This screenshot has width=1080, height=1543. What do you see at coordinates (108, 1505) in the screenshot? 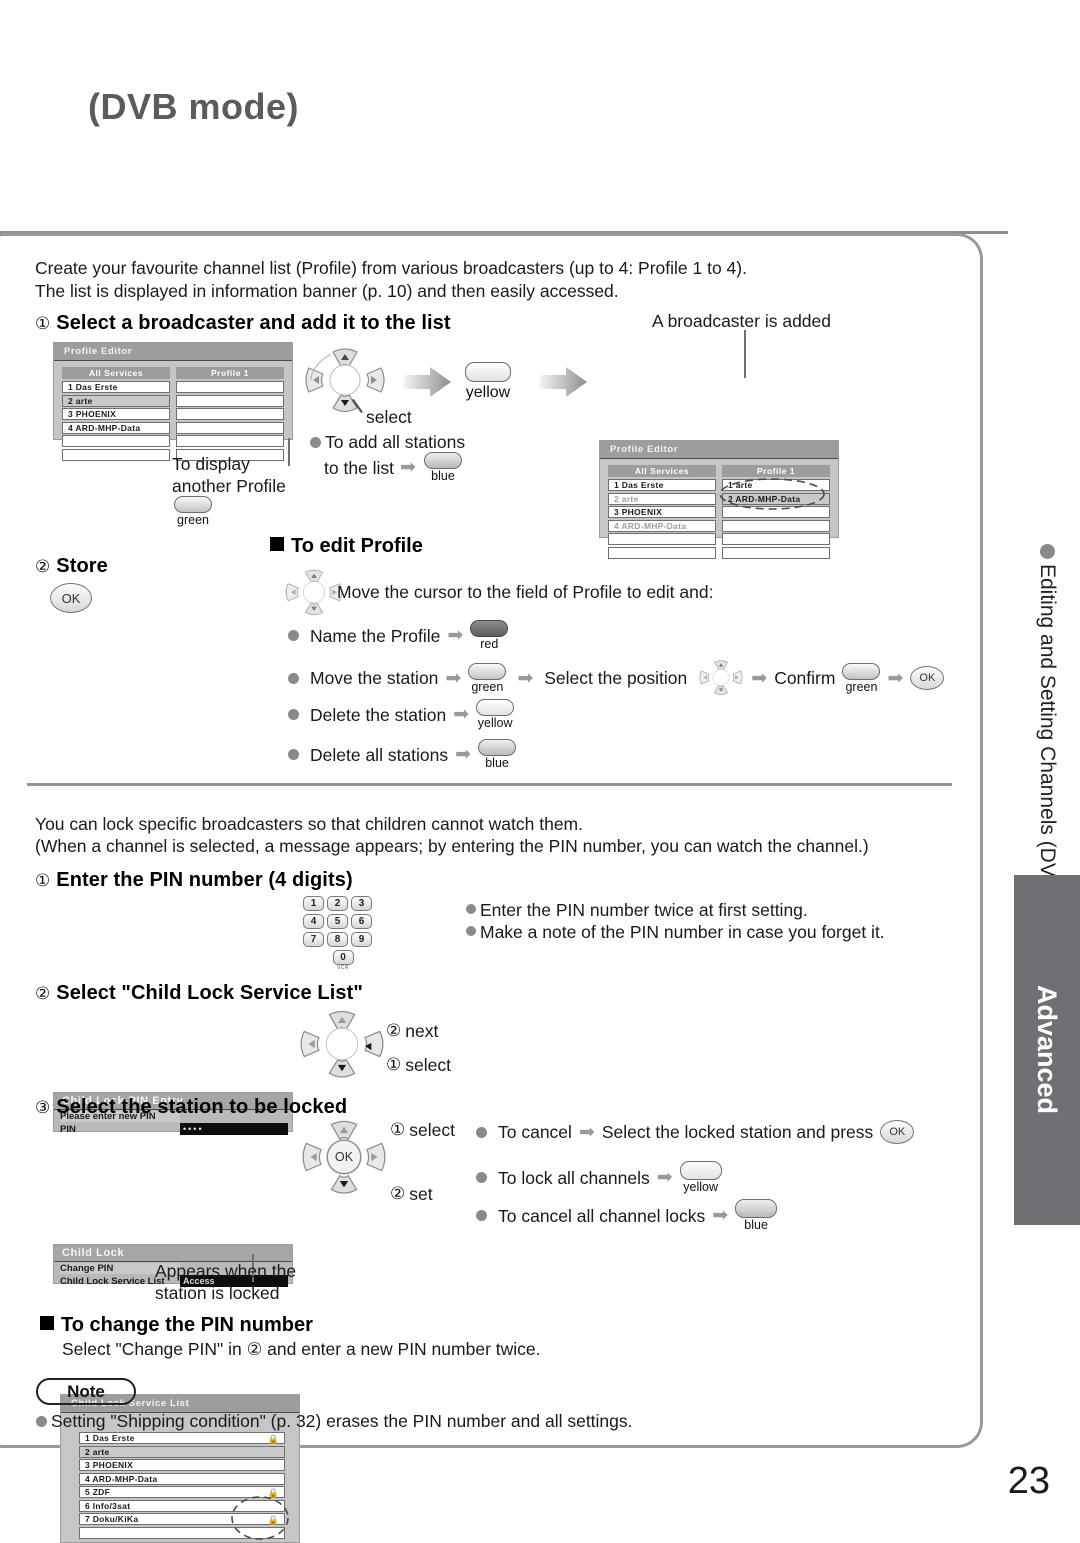
I see `list-item-label: 6 Info/3sat` at bounding box center [108, 1505].